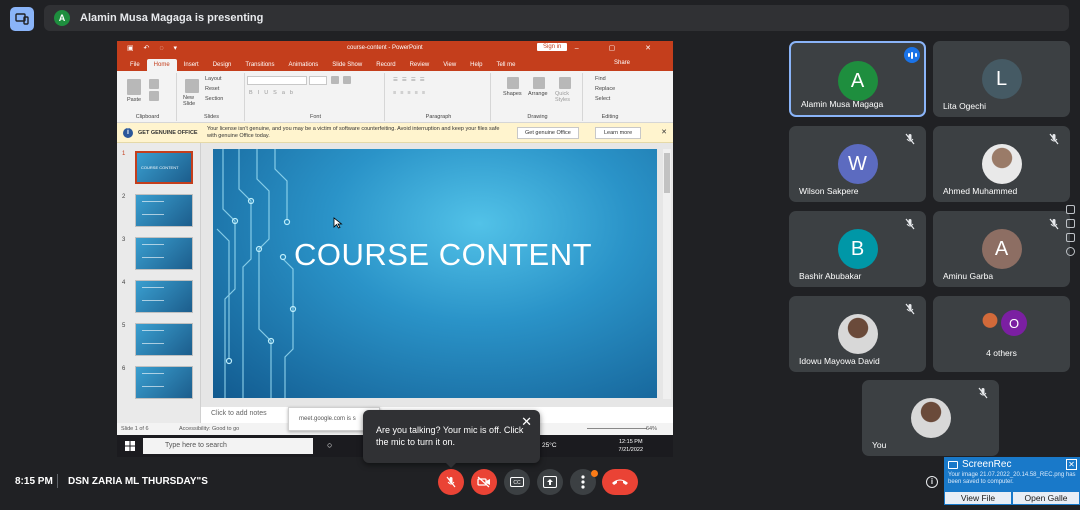 The width and height of the screenshot is (1080, 510). I want to click on select-button: Select, so click(602, 99).